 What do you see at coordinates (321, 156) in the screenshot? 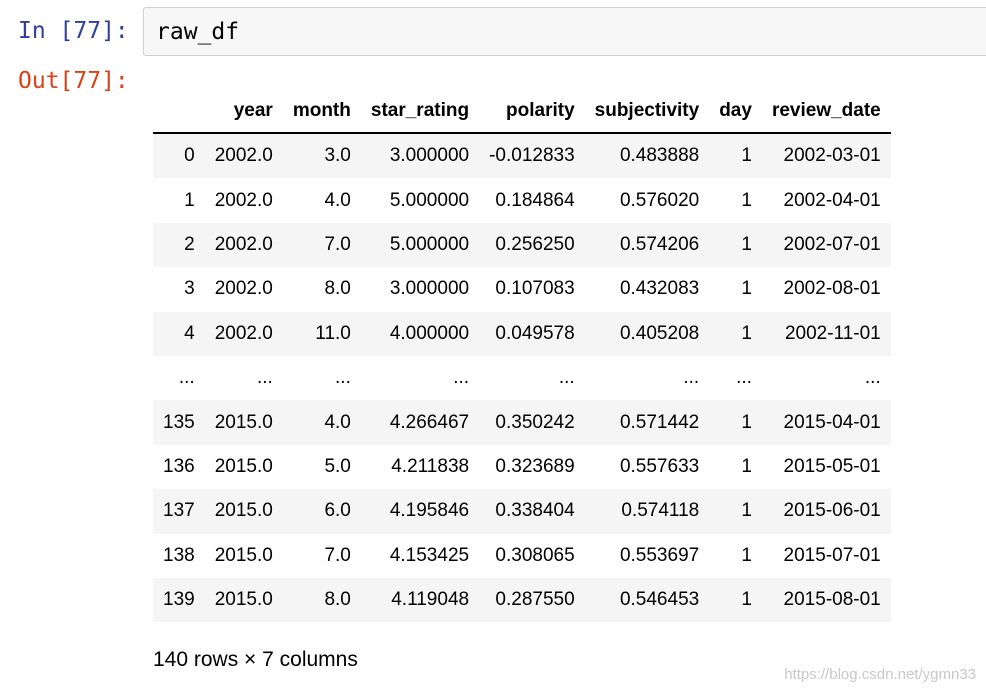
I see `table-cell: 3.0` at bounding box center [321, 156].